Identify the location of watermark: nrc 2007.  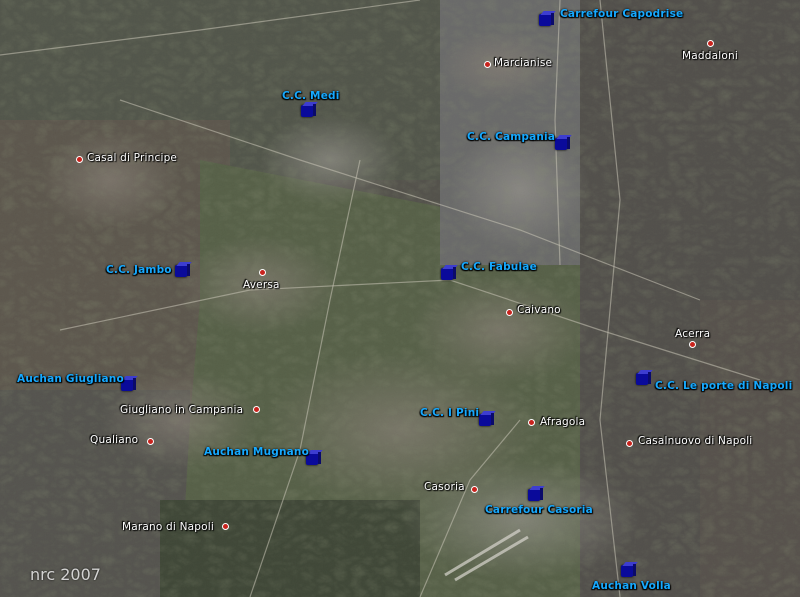
(65, 574).